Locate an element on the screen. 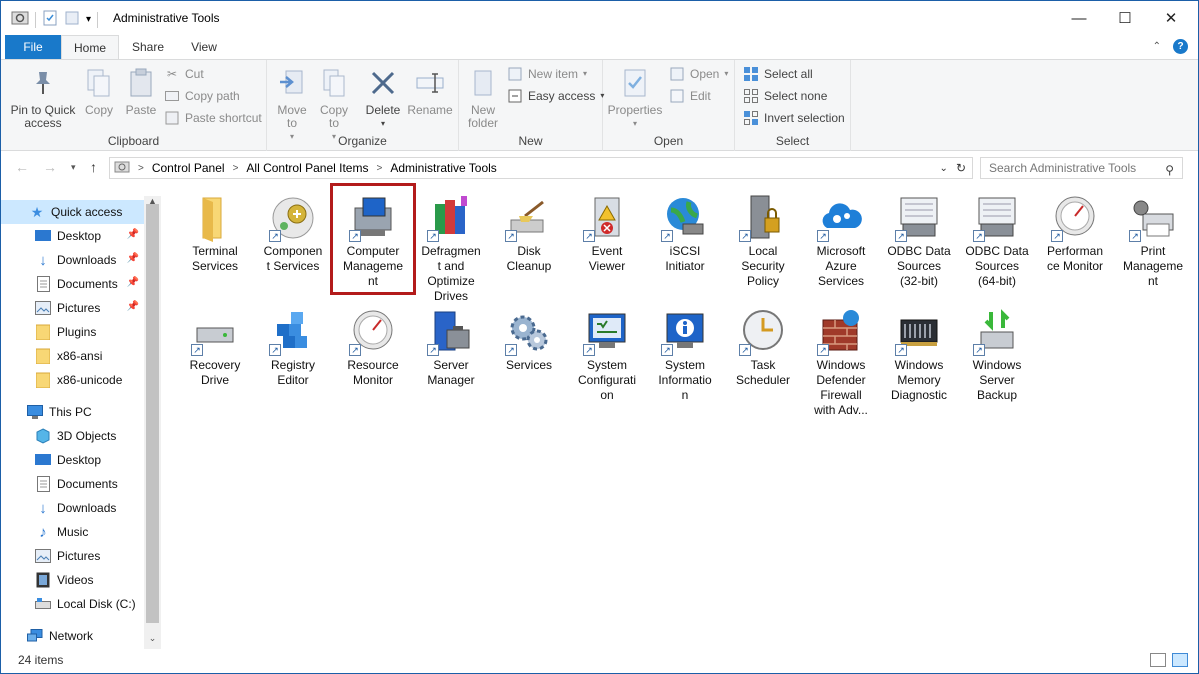  tab-view: View is located at coordinates (204, 47).